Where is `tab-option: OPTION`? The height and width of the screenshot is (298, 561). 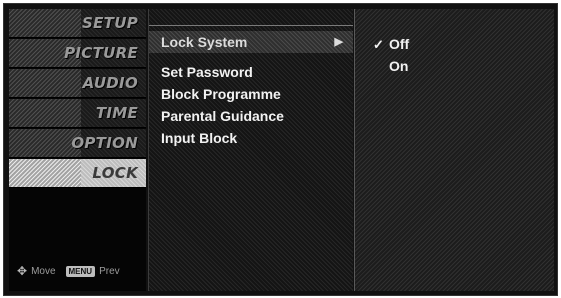
tab-option: OPTION is located at coordinates (77, 143).